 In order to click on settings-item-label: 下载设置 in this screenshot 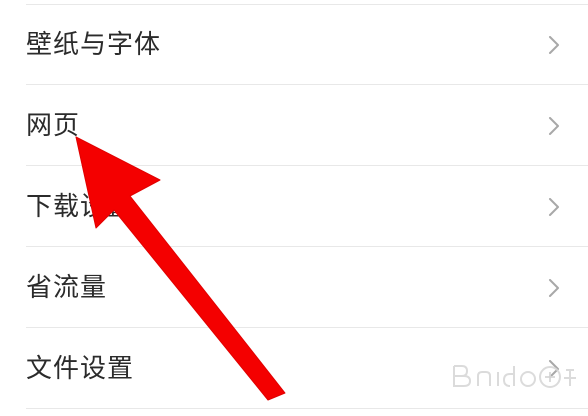, I will do `click(80, 207)`.